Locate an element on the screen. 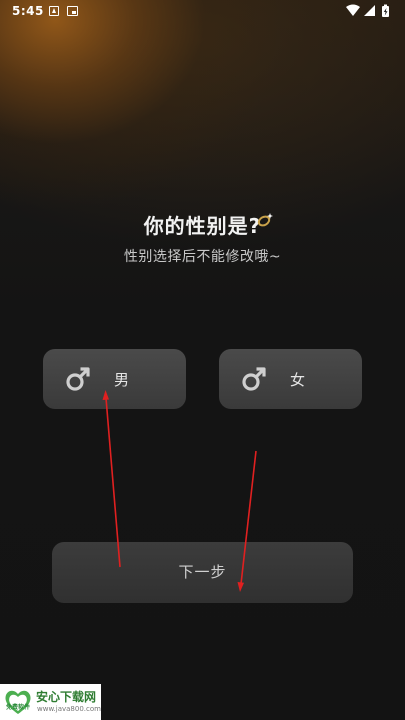 The height and width of the screenshot is (720, 405). gender-option-female: 女 is located at coordinates (290, 379).